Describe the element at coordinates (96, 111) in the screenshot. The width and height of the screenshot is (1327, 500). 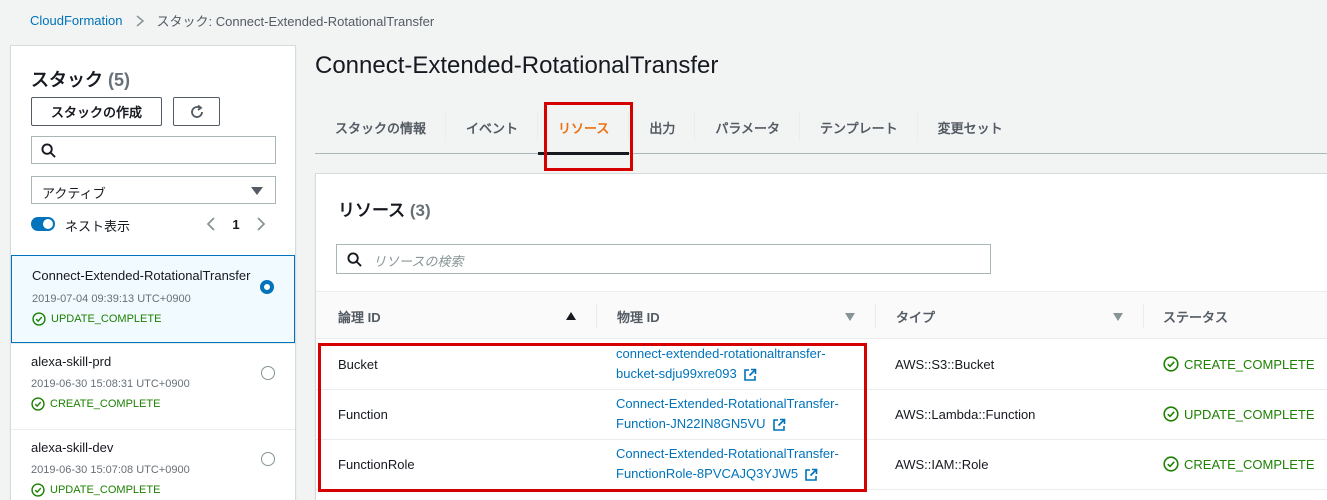
I see `create-stack-button: スタックの作成` at that location.